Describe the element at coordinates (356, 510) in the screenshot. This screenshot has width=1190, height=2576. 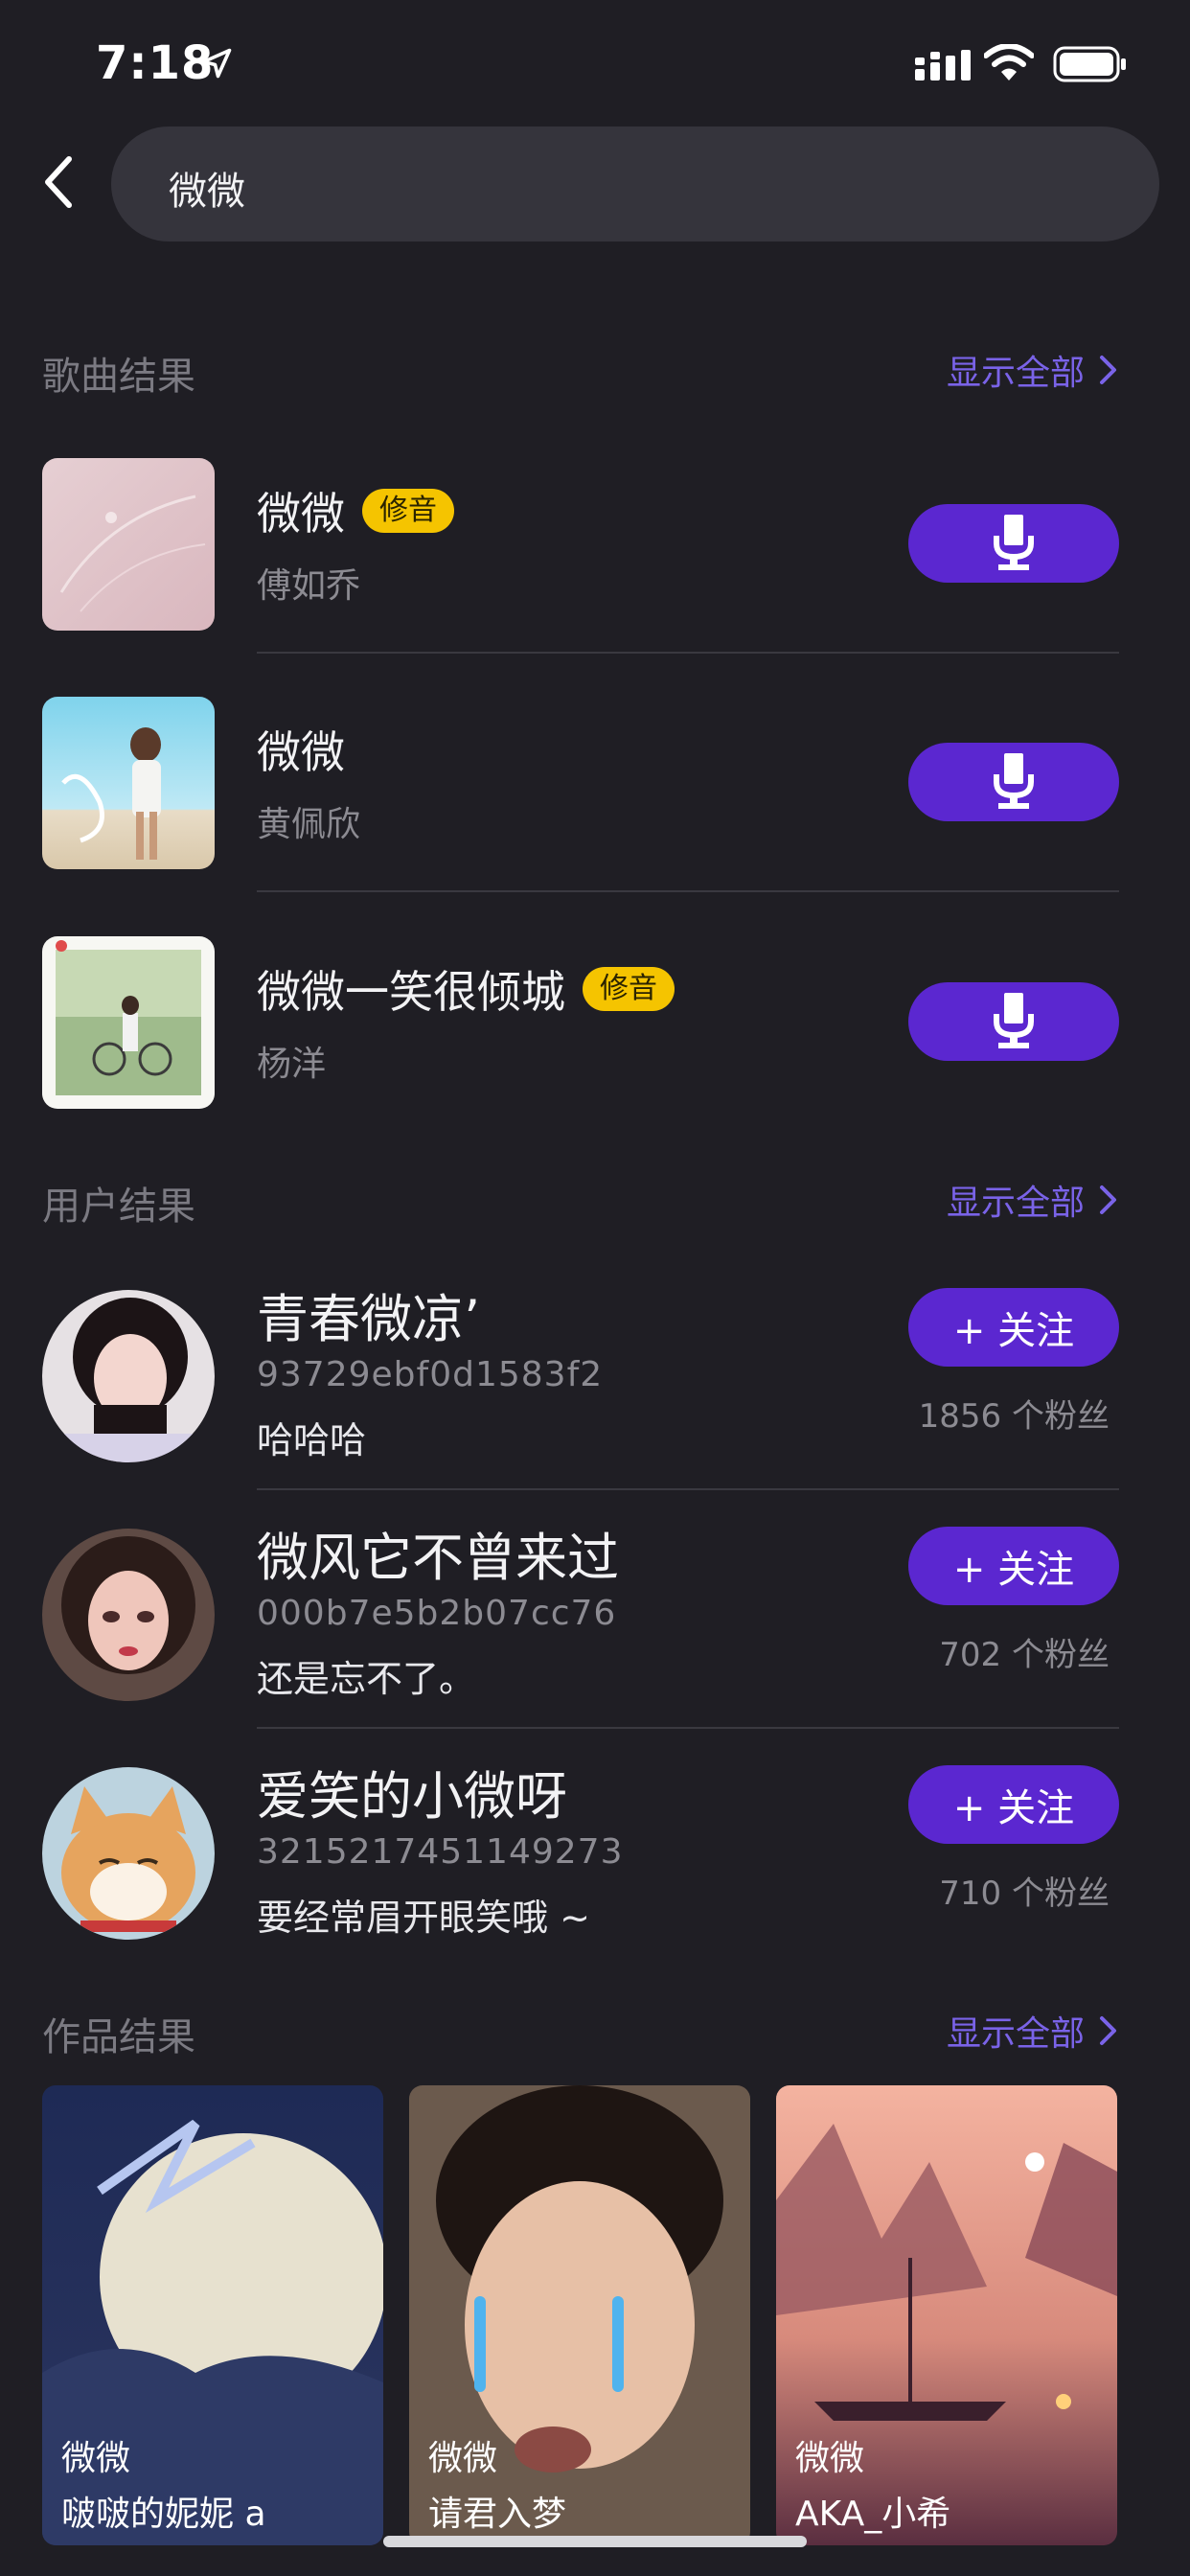
I see `song-title-line: 微微 修音` at that location.